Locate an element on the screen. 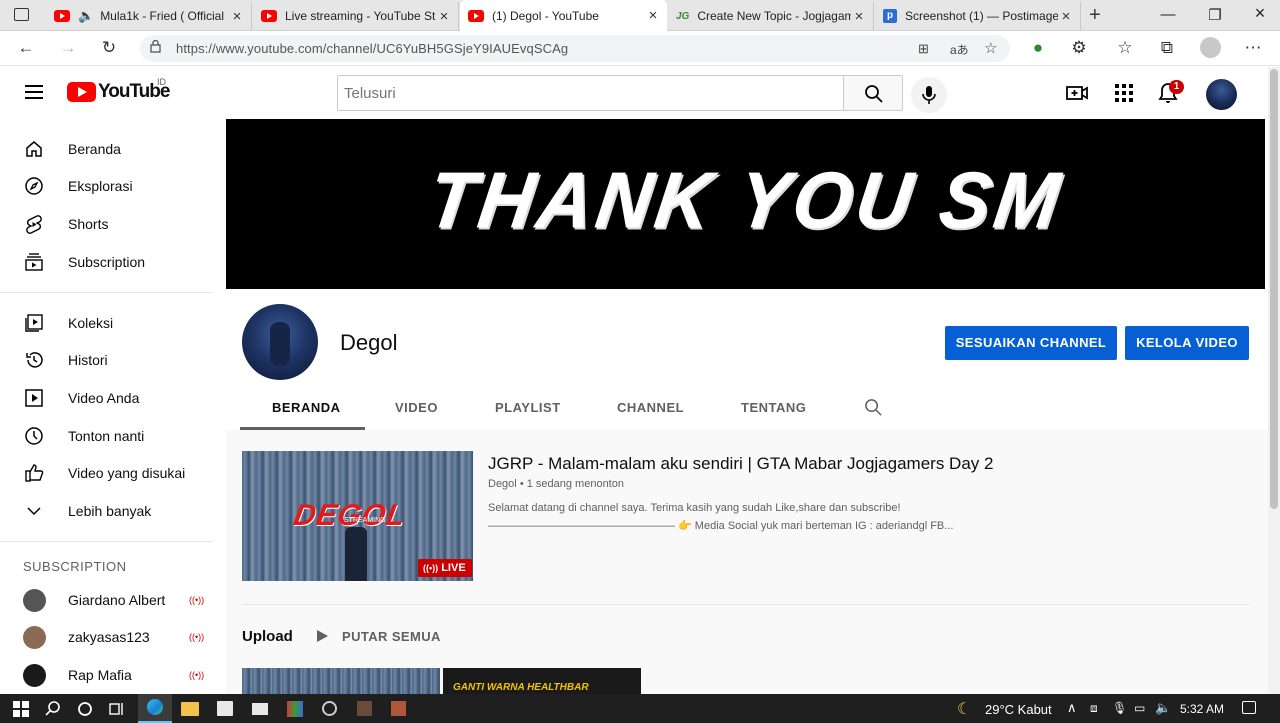 This screenshot has height=723, width=1280. account-avatar is located at coordinates (1221, 94).